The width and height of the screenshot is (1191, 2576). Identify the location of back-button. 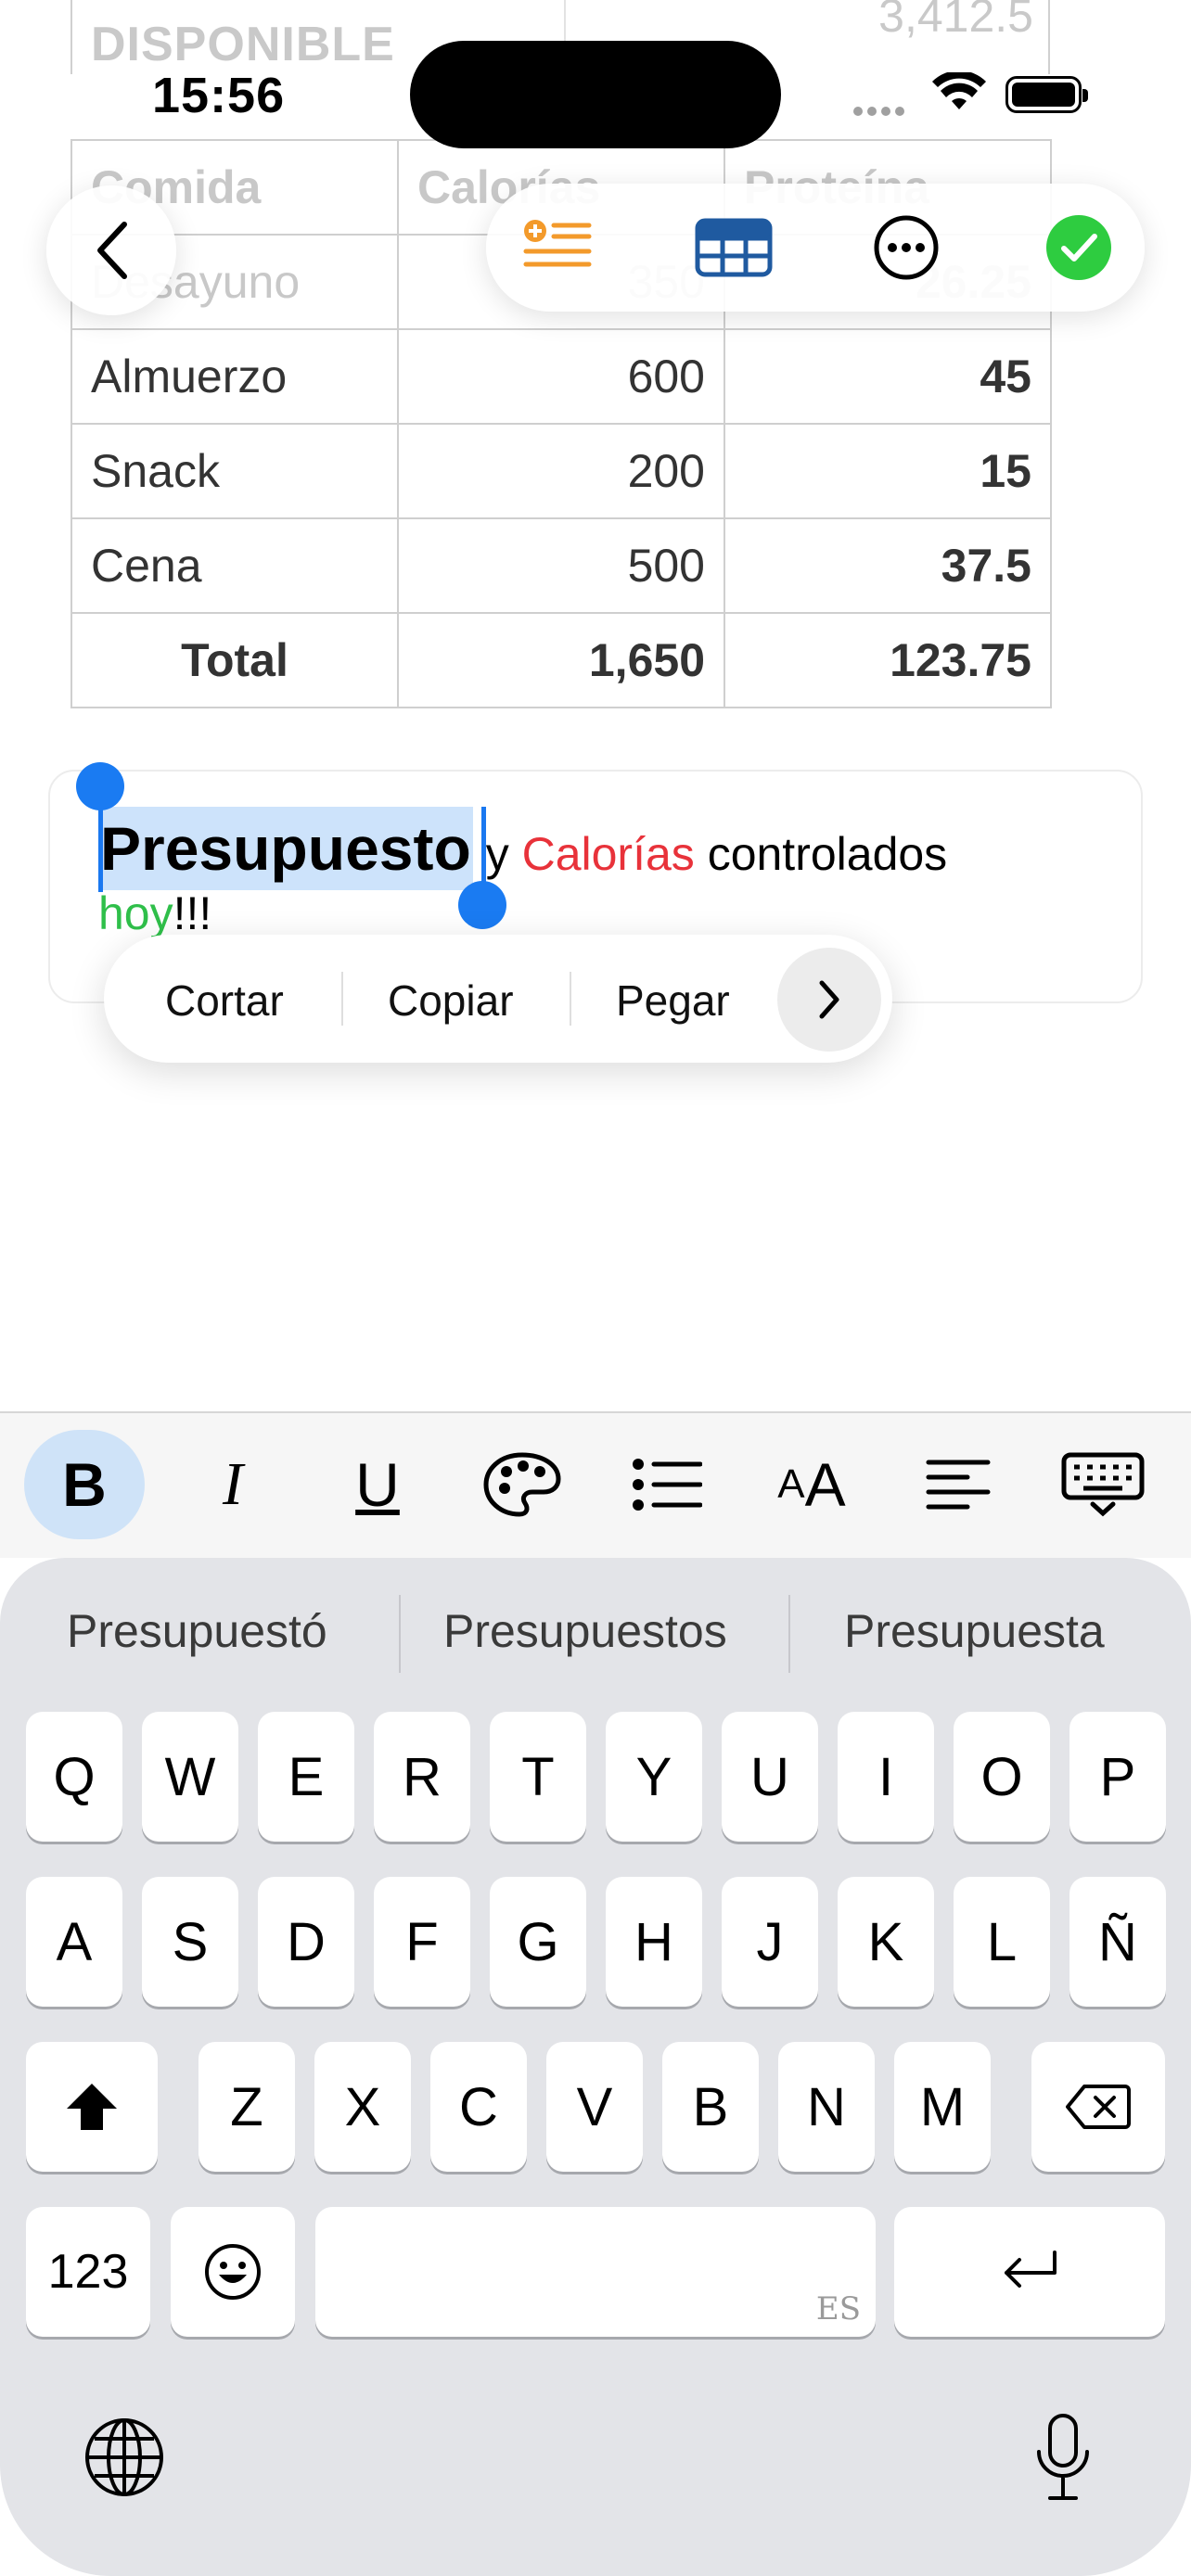
(111, 250).